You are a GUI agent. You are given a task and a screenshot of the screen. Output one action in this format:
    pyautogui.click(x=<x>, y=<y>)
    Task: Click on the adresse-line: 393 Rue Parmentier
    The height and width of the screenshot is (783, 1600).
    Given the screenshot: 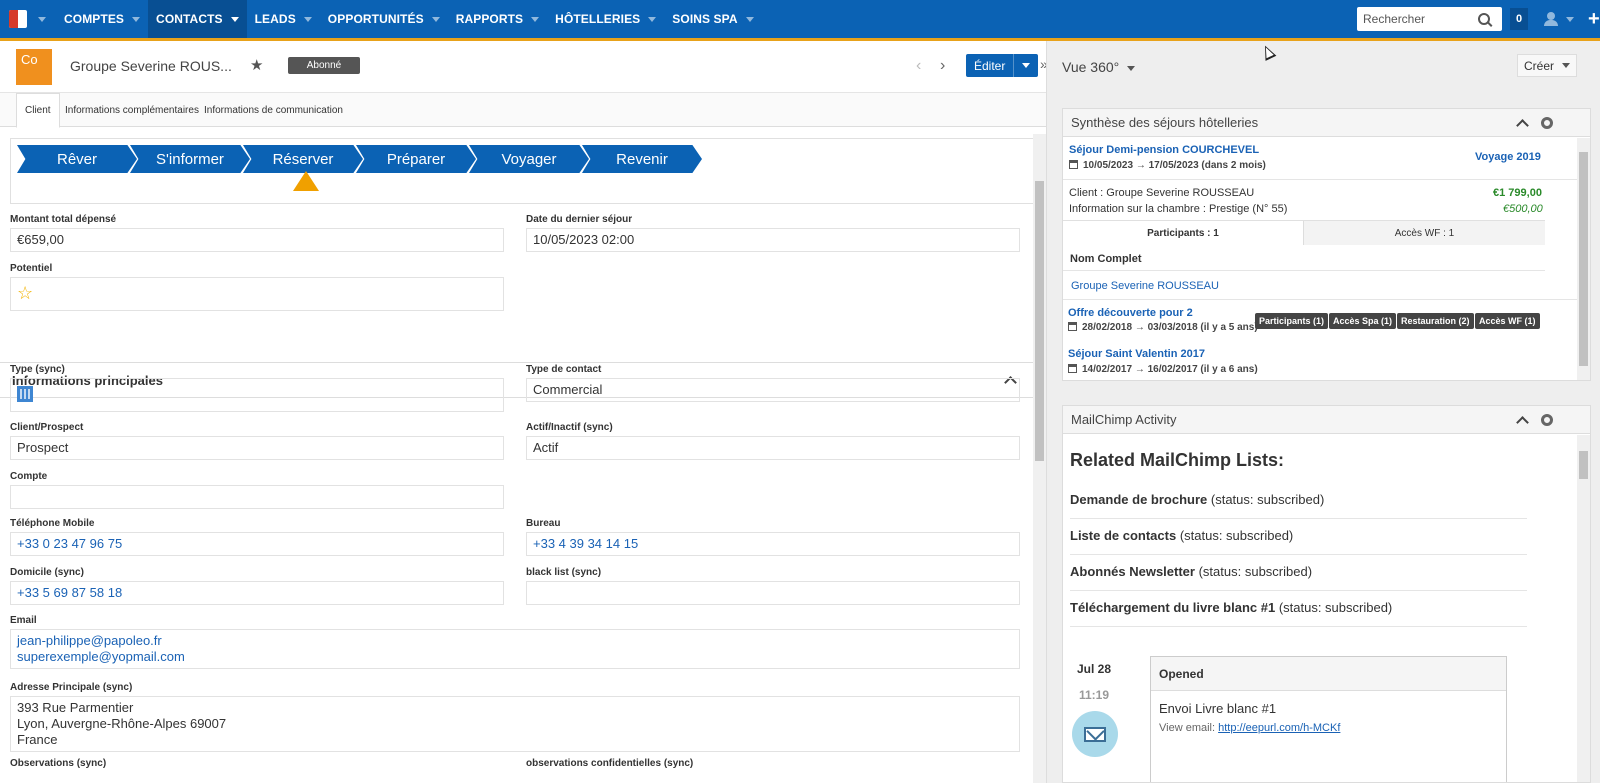 What is the action you would take?
    pyautogui.click(x=75, y=707)
    